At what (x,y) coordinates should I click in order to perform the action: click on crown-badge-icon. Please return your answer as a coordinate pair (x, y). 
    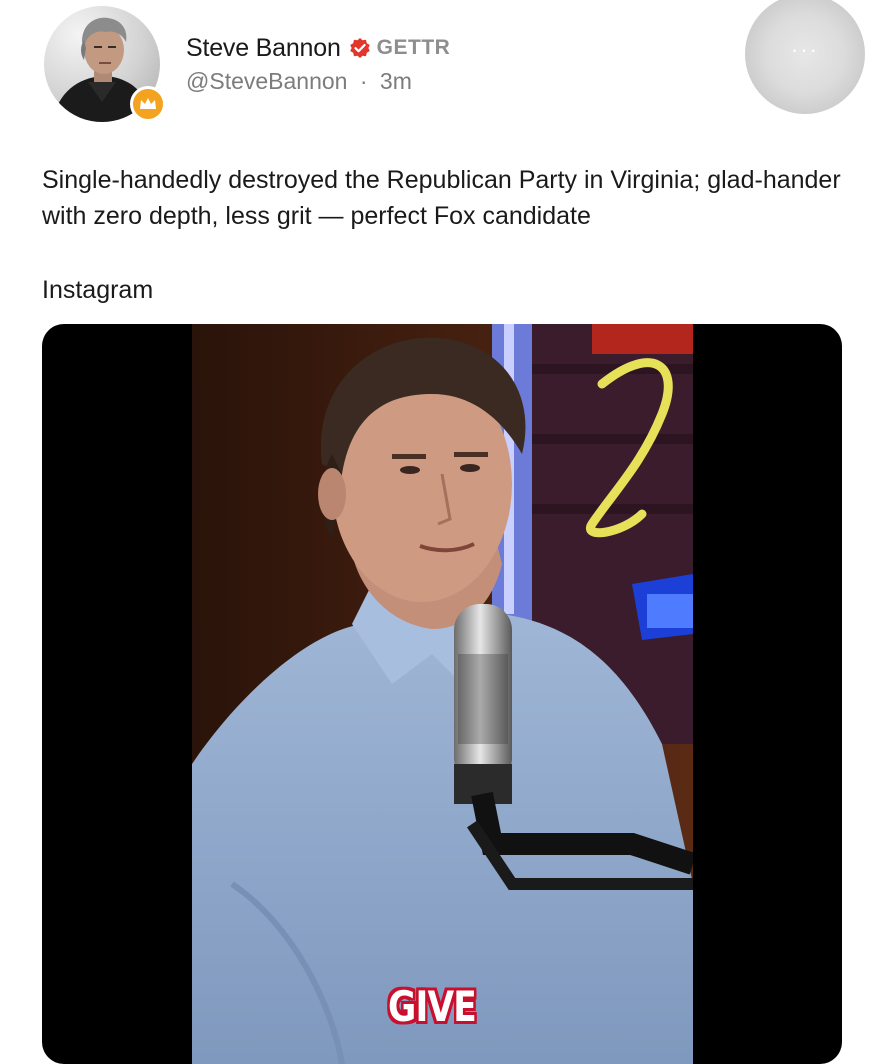
    Looking at the image, I should click on (148, 104).